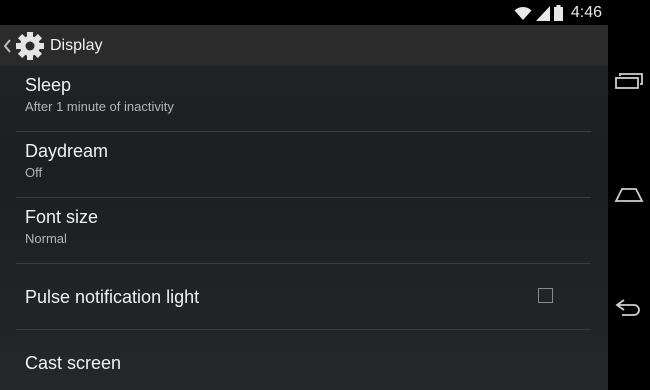  What do you see at coordinates (8, 46) in the screenshot?
I see `back-chevron-icon` at bounding box center [8, 46].